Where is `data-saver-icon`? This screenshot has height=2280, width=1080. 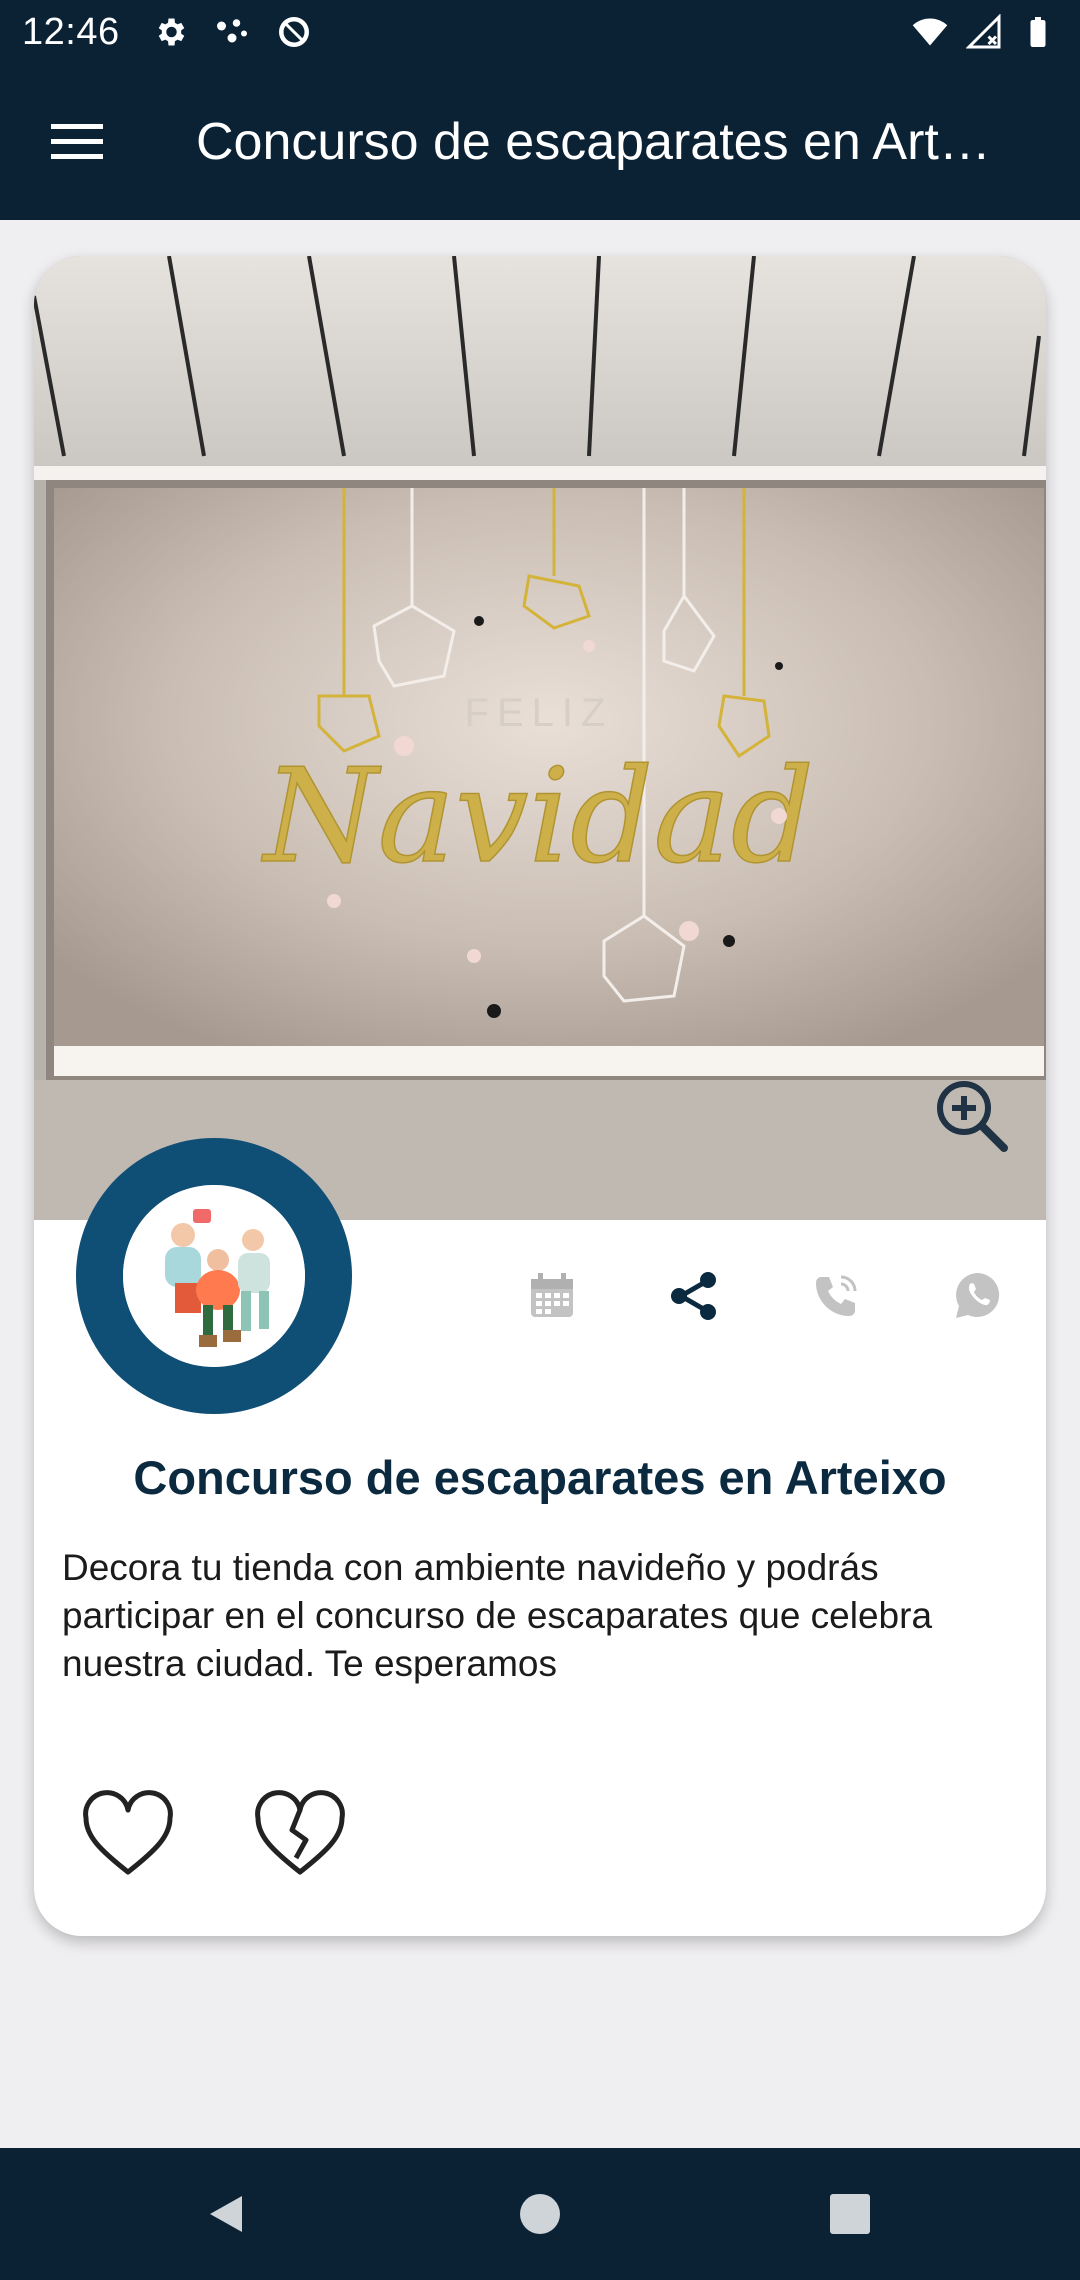 data-saver-icon is located at coordinates (294, 32).